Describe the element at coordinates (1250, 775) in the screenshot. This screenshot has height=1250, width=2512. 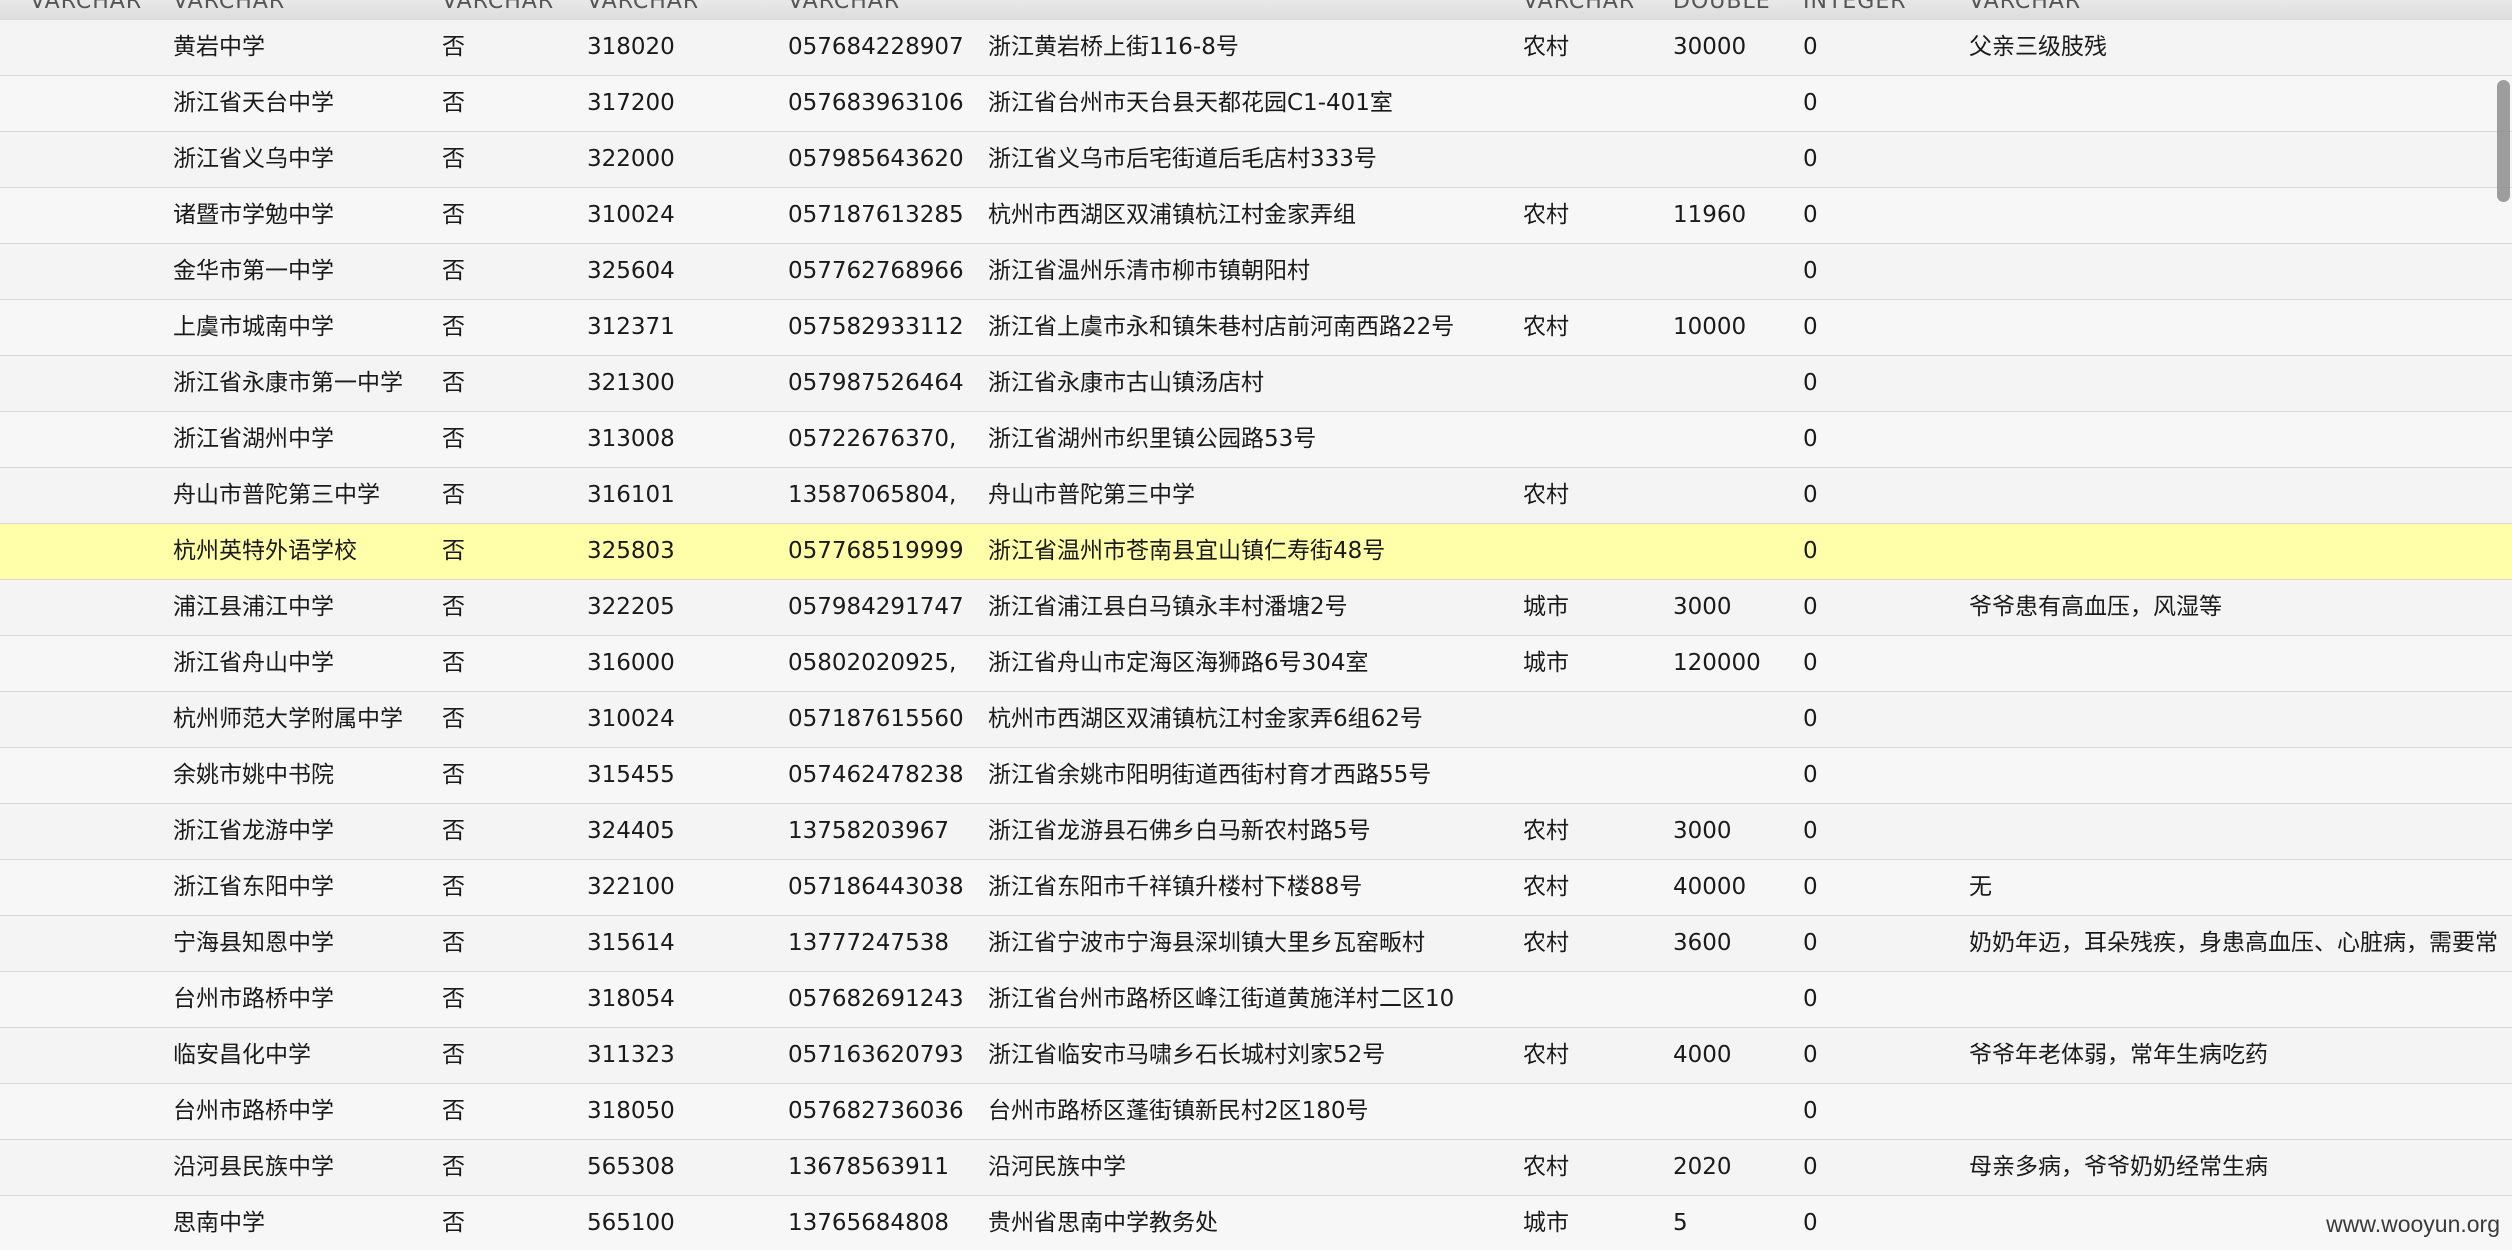
I see `address-cell: 浙江省余姚市阳明街道西街村育才西路55号` at that location.